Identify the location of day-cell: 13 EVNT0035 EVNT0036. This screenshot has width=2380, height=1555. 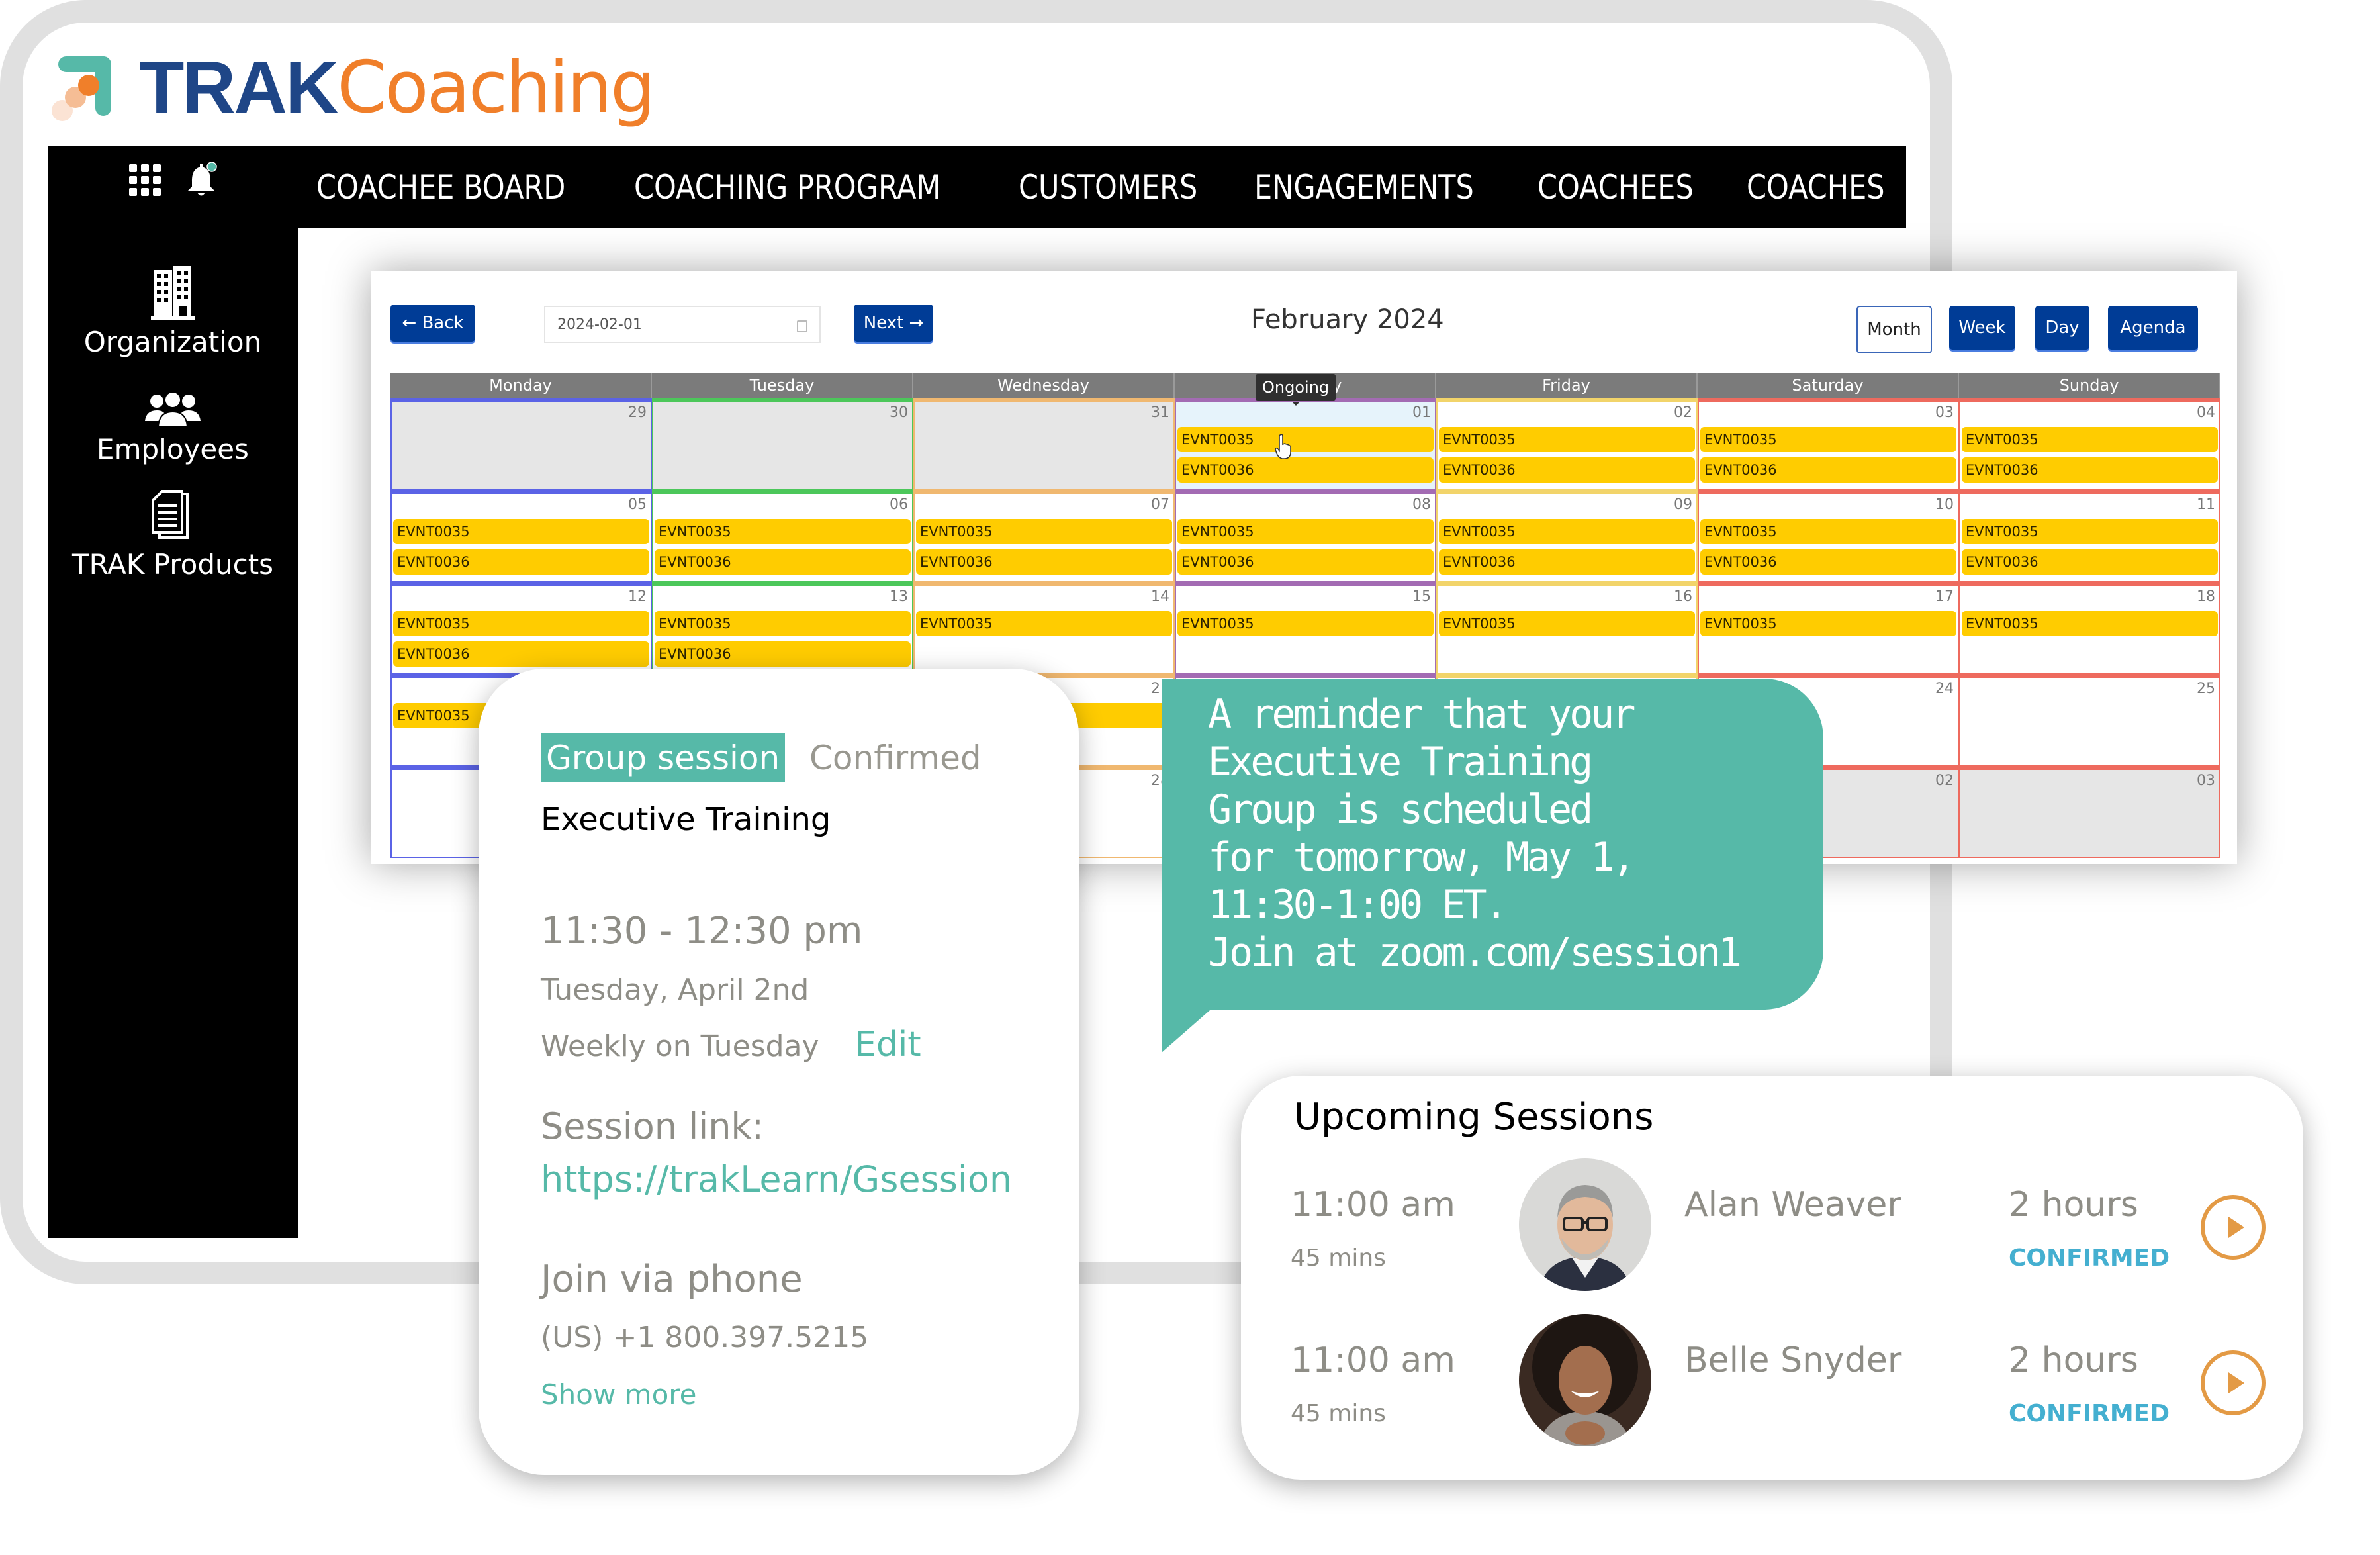
(782, 628).